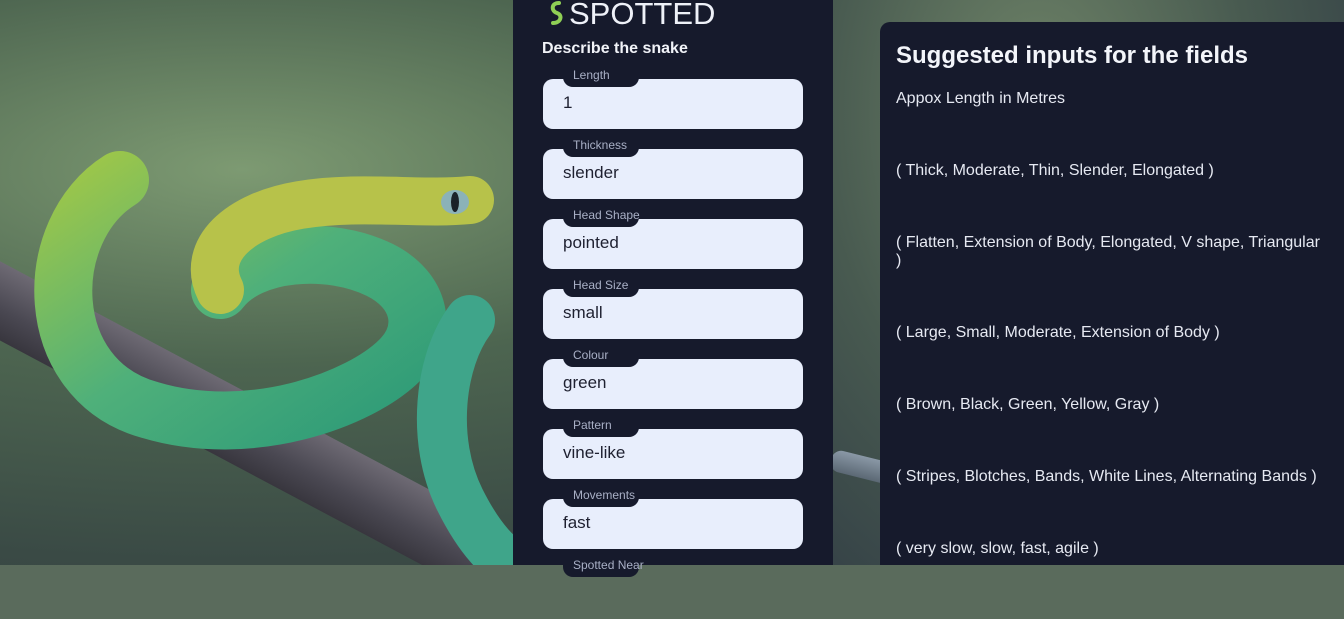 This screenshot has width=1344, height=619. I want to click on suggestion-length: Appox Length in Metres, so click(980, 98).